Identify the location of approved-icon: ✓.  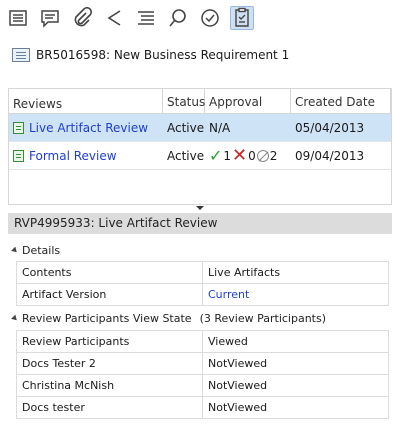
(216, 155).